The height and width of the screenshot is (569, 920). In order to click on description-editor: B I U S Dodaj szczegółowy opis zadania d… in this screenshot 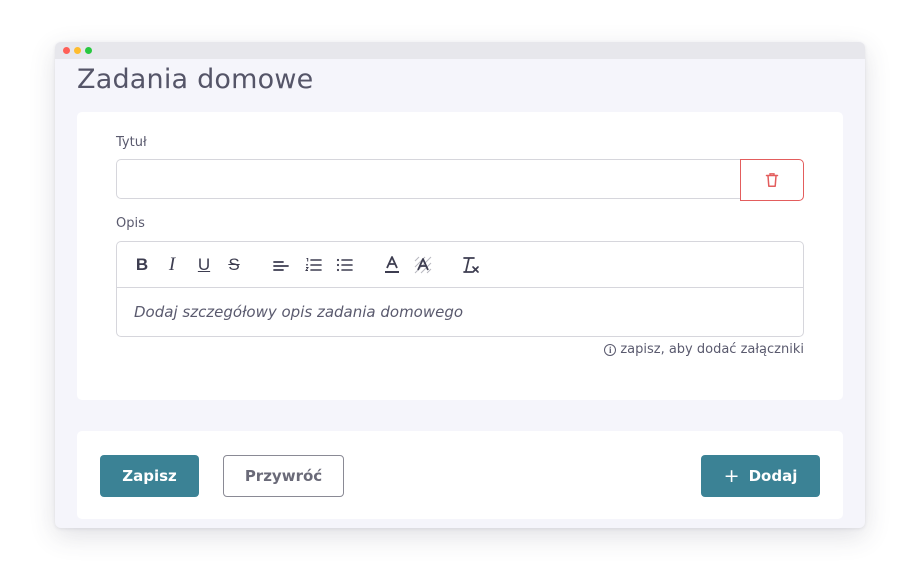, I will do `click(460, 289)`.